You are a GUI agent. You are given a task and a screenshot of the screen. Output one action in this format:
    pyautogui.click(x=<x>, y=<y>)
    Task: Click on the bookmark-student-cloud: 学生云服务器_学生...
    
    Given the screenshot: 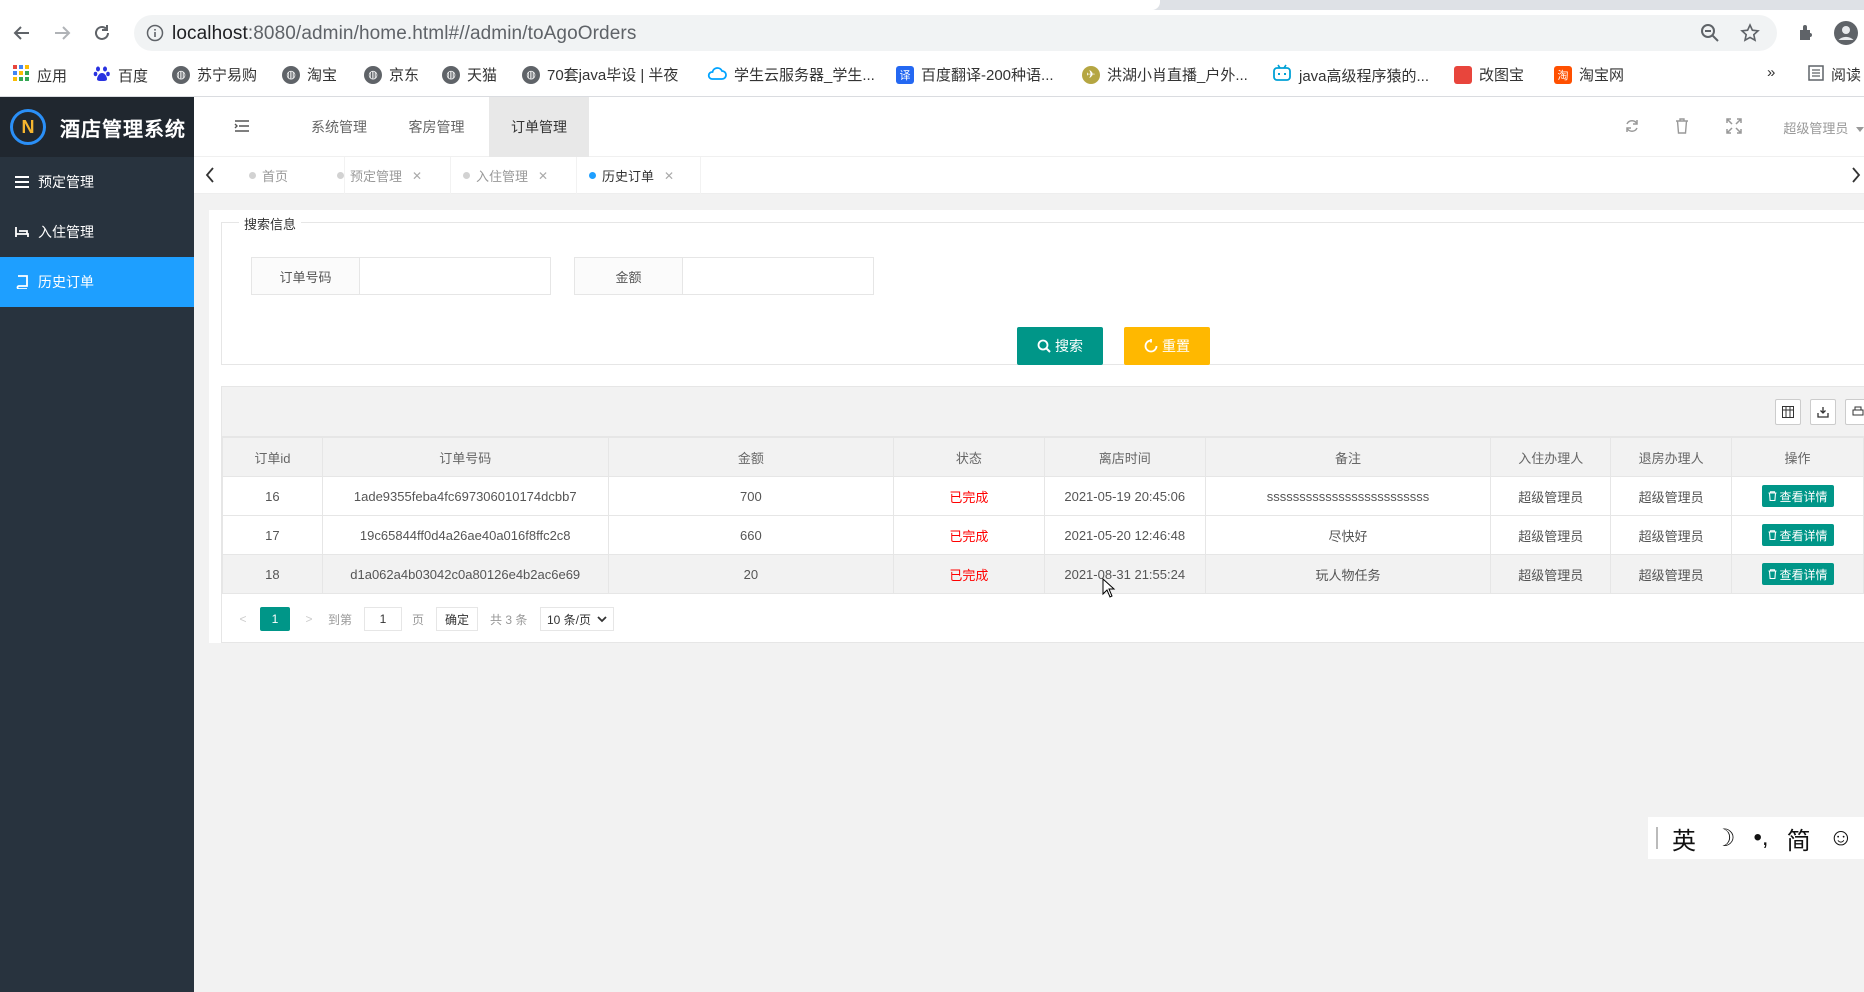 What is the action you would take?
    pyautogui.click(x=791, y=74)
    